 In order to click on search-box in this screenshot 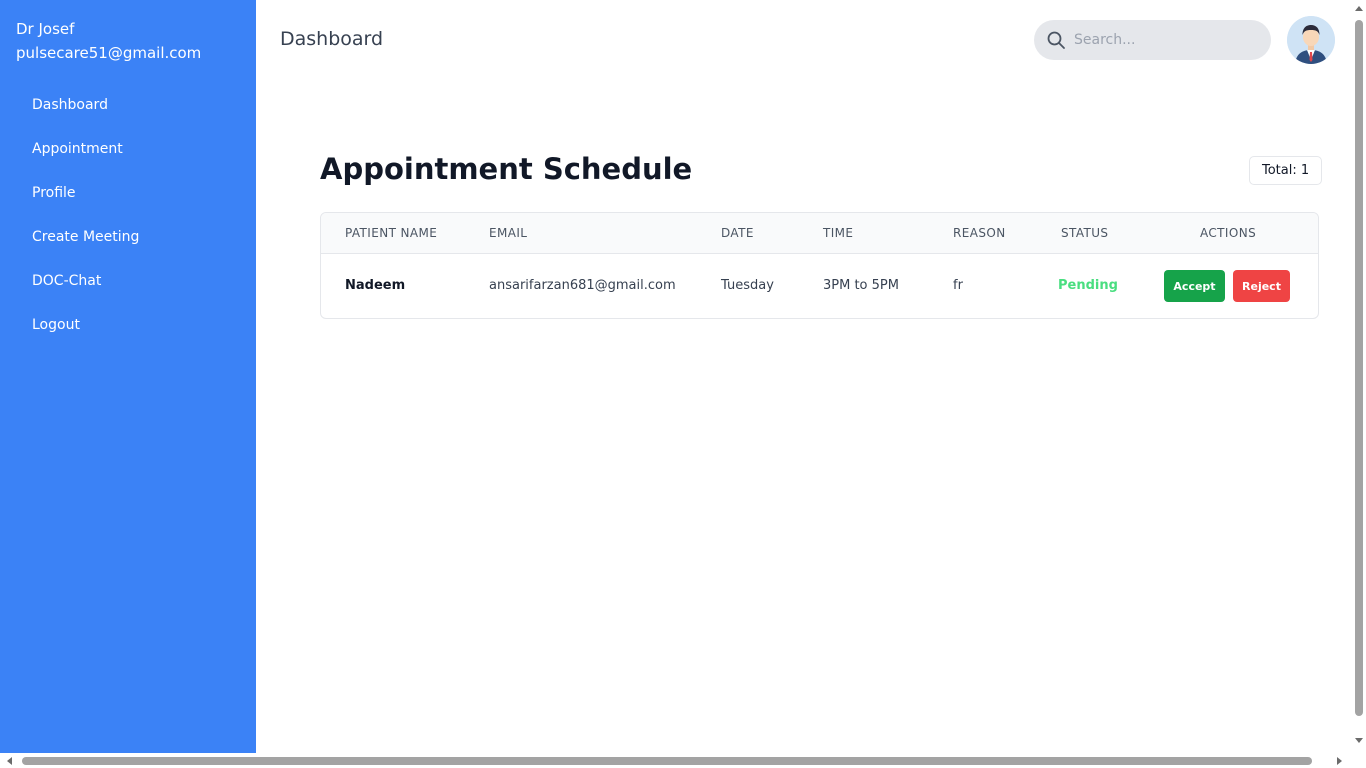, I will do `click(1152, 40)`.